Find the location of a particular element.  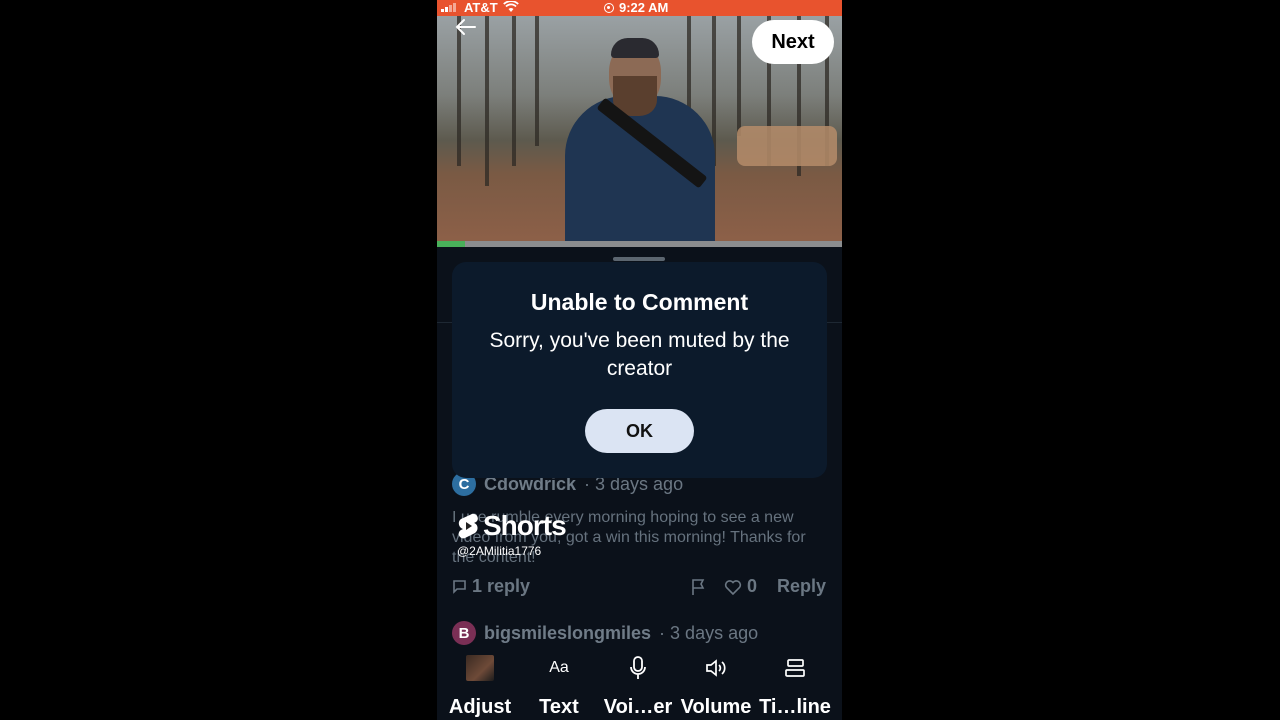

comment-time: · 3 days ago is located at coordinates (709, 632).